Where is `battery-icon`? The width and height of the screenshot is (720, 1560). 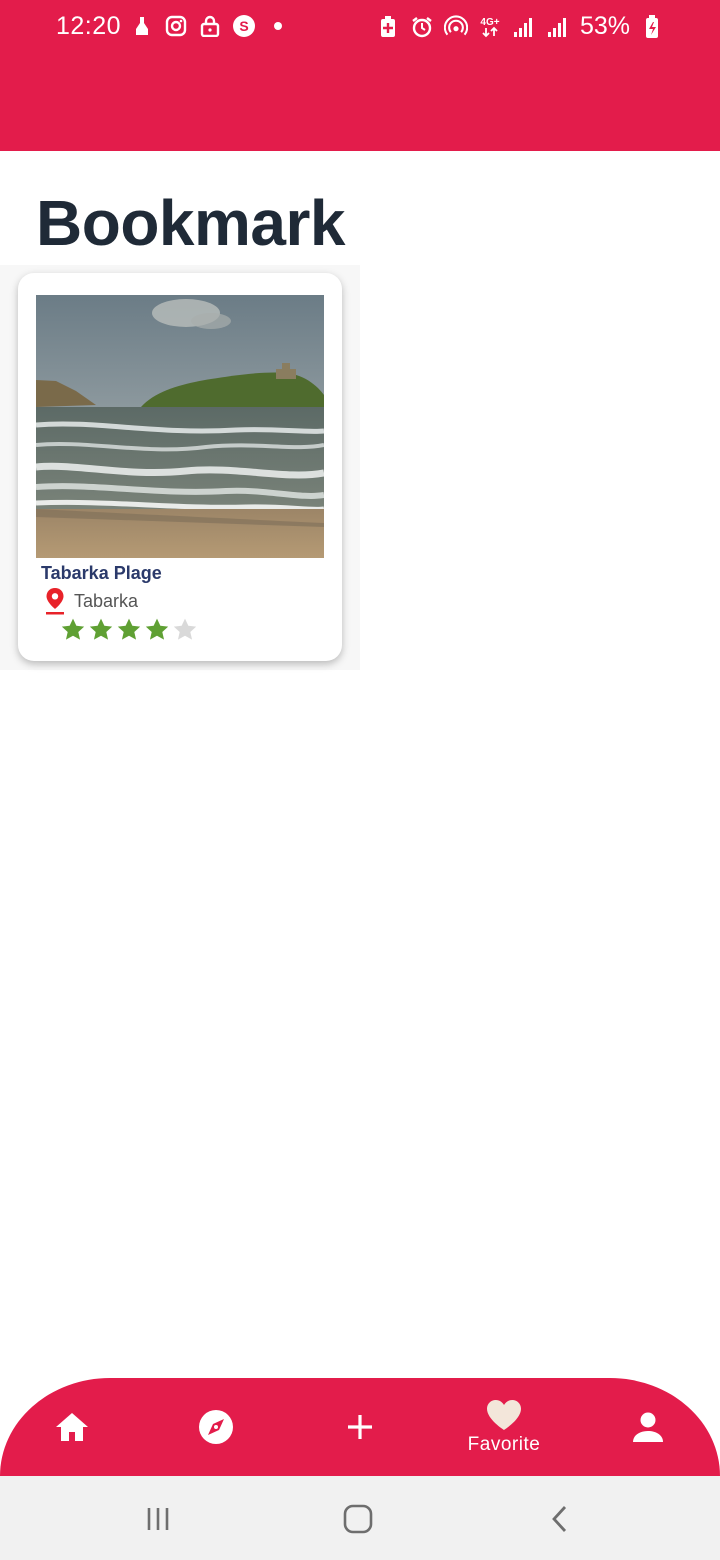 battery-icon is located at coordinates (652, 26).